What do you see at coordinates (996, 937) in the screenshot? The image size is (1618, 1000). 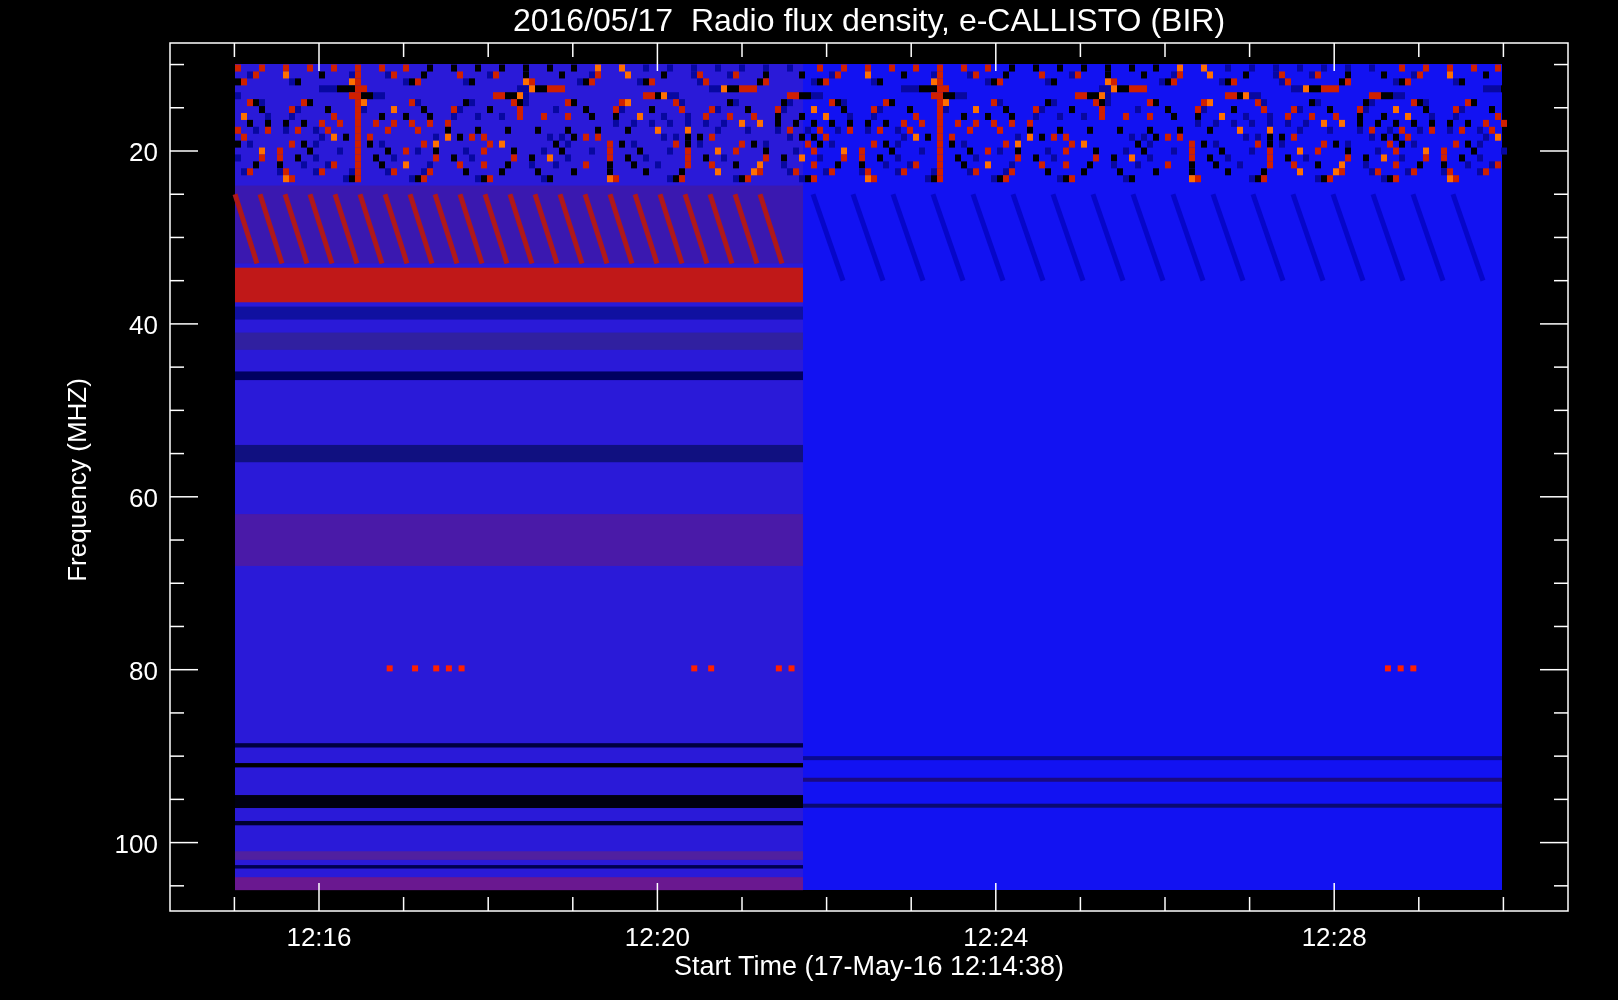 I see `tick-label: 12:24` at bounding box center [996, 937].